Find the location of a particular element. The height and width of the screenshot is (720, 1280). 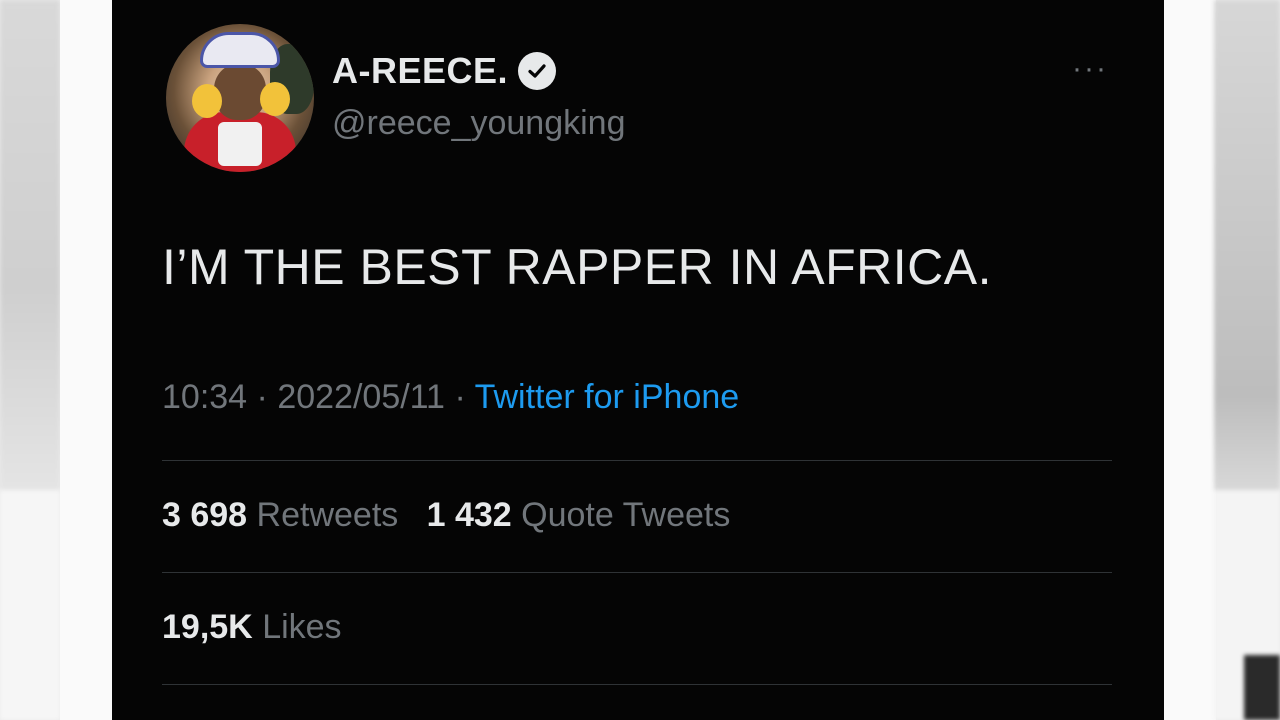

more-options-icon: ··· is located at coordinates (1090, 69).